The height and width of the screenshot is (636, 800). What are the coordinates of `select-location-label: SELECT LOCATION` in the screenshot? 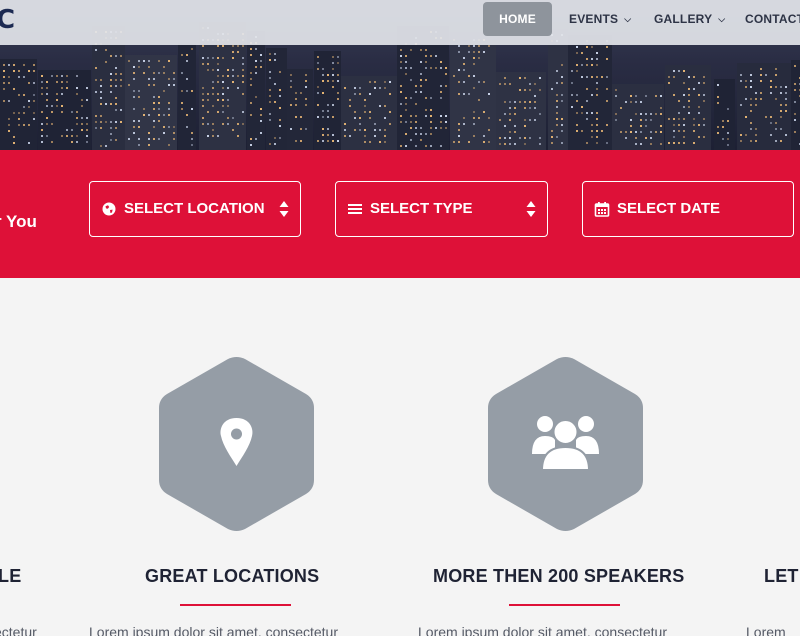 It's located at (194, 208).